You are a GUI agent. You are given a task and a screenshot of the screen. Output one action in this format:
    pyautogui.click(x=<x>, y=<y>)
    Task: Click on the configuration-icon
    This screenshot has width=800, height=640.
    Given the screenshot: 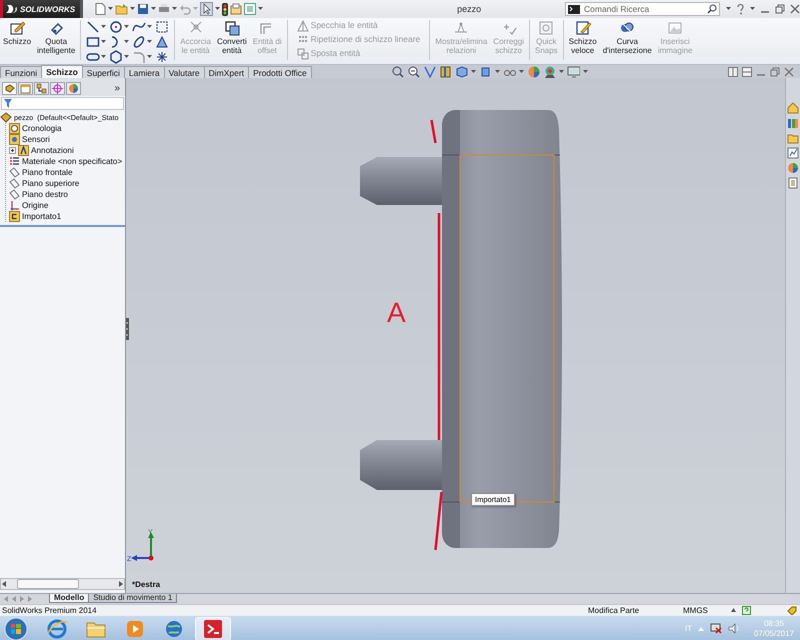 What is the action you would take?
    pyautogui.click(x=41, y=88)
    